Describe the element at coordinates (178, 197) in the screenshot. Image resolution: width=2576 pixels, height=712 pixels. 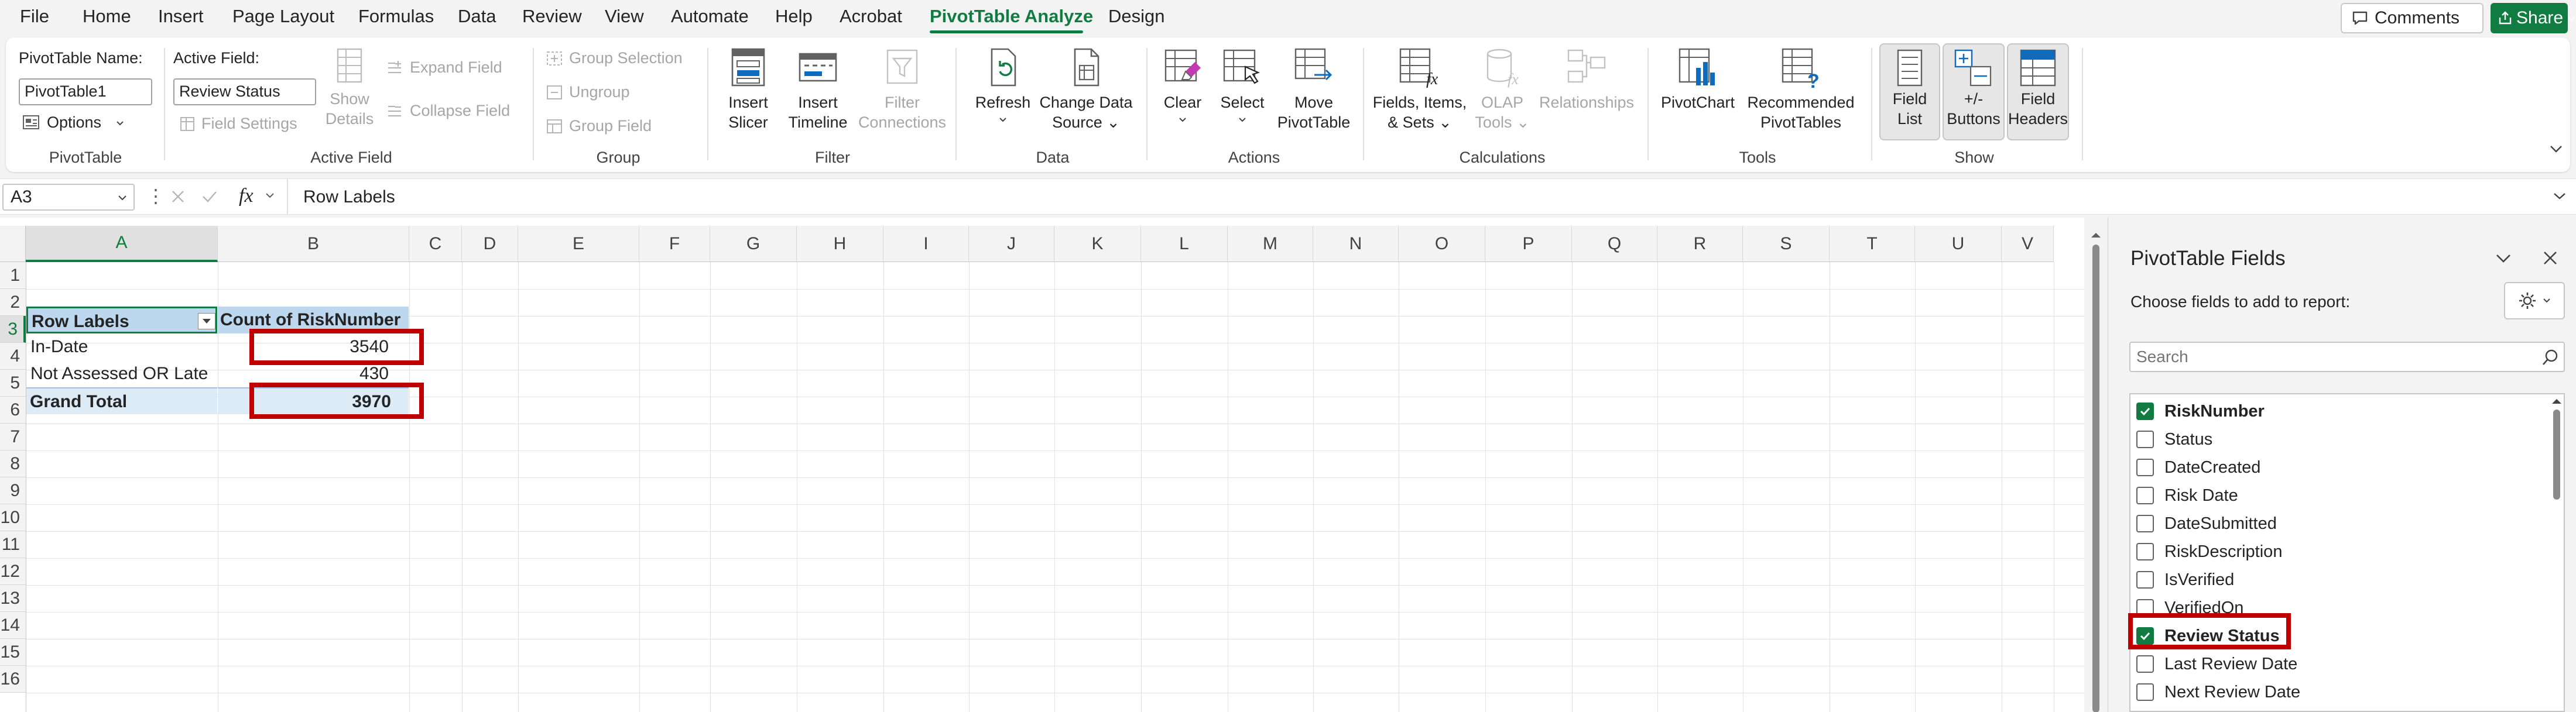
I see `cancel-icon` at that location.